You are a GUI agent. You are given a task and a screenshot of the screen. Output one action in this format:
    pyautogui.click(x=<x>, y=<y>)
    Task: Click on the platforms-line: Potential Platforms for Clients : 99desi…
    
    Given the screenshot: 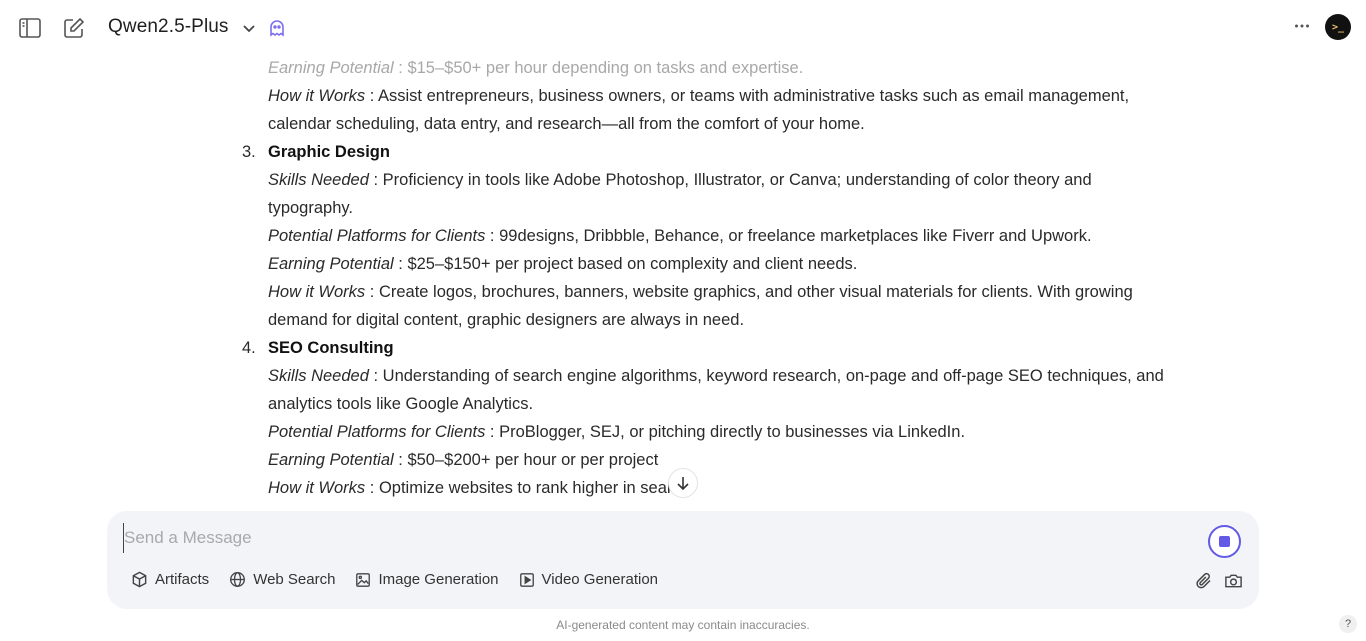 What is the action you would take?
    pyautogui.click(x=680, y=236)
    